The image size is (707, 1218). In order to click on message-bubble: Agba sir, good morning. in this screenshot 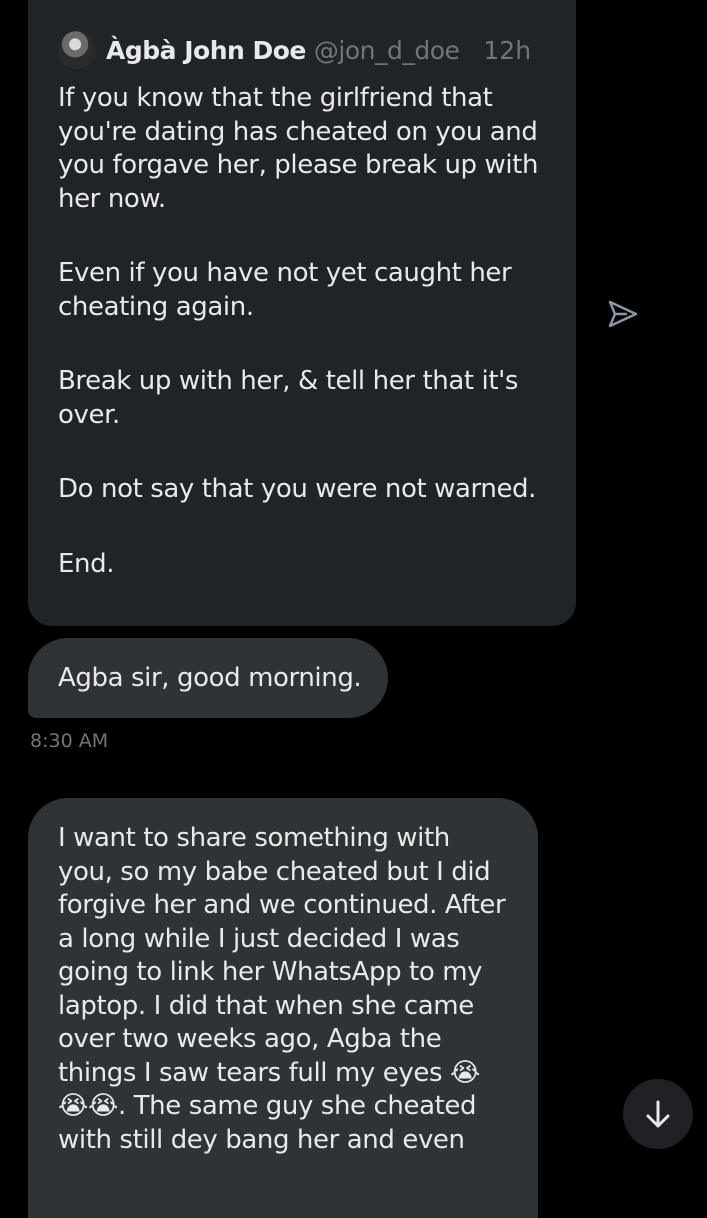, I will do `click(208, 678)`.